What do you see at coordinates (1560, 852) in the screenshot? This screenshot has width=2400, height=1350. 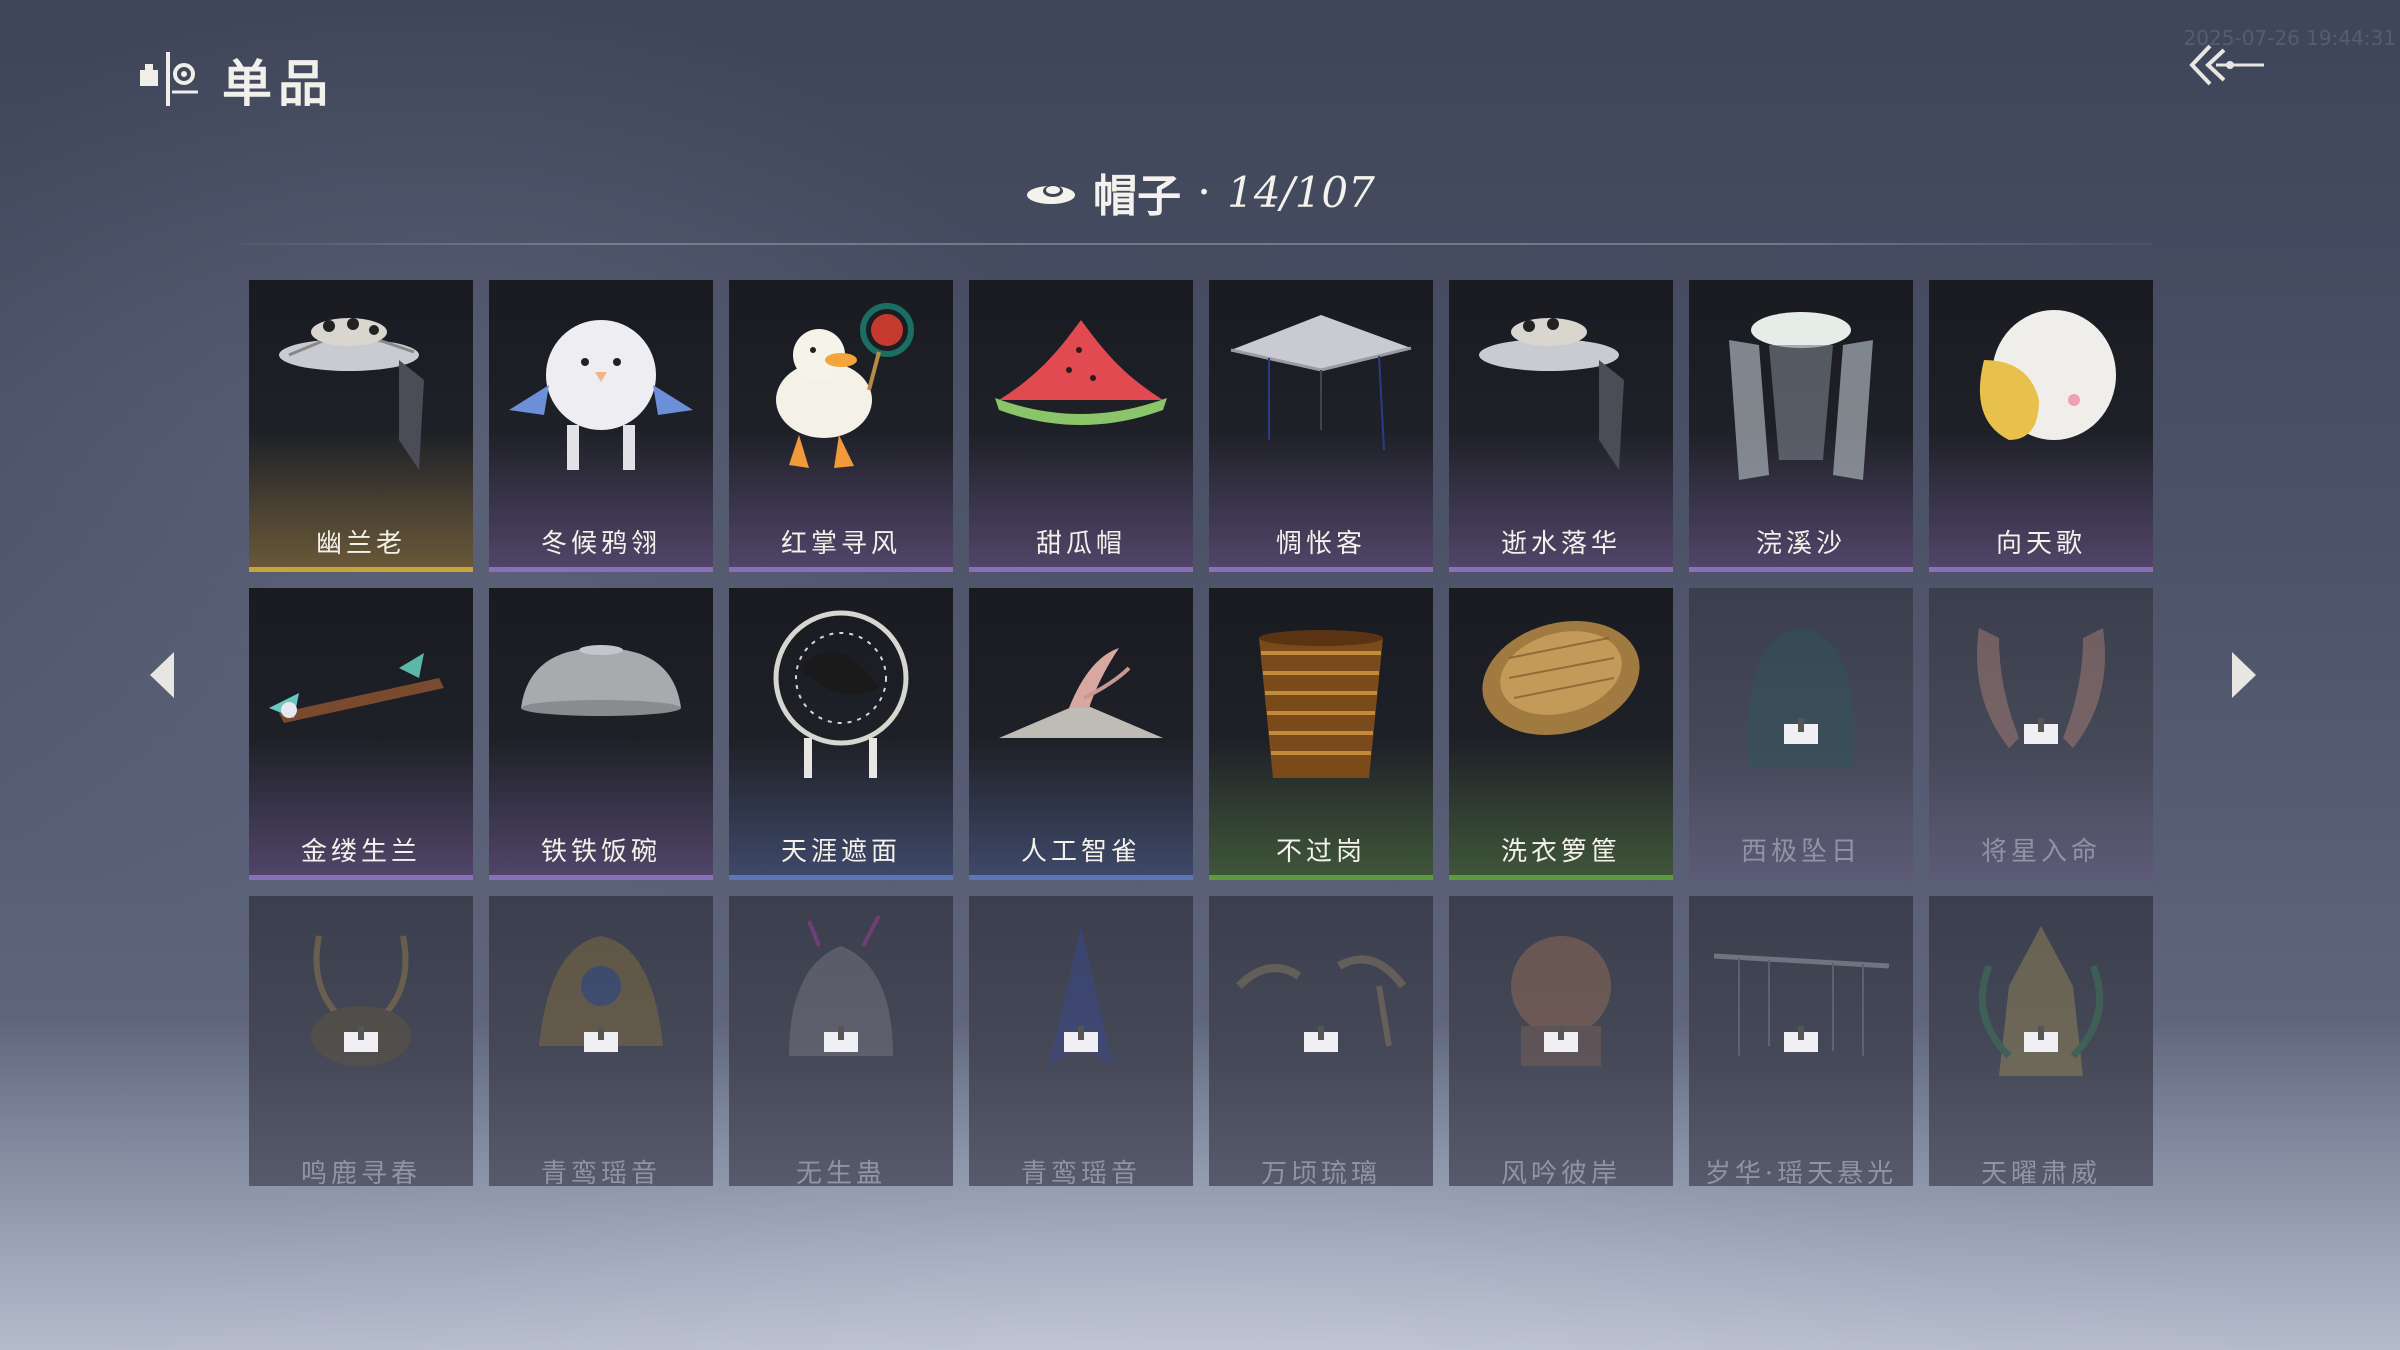 I see `item-name: 洗衣箩筐` at bounding box center [1560, 852].